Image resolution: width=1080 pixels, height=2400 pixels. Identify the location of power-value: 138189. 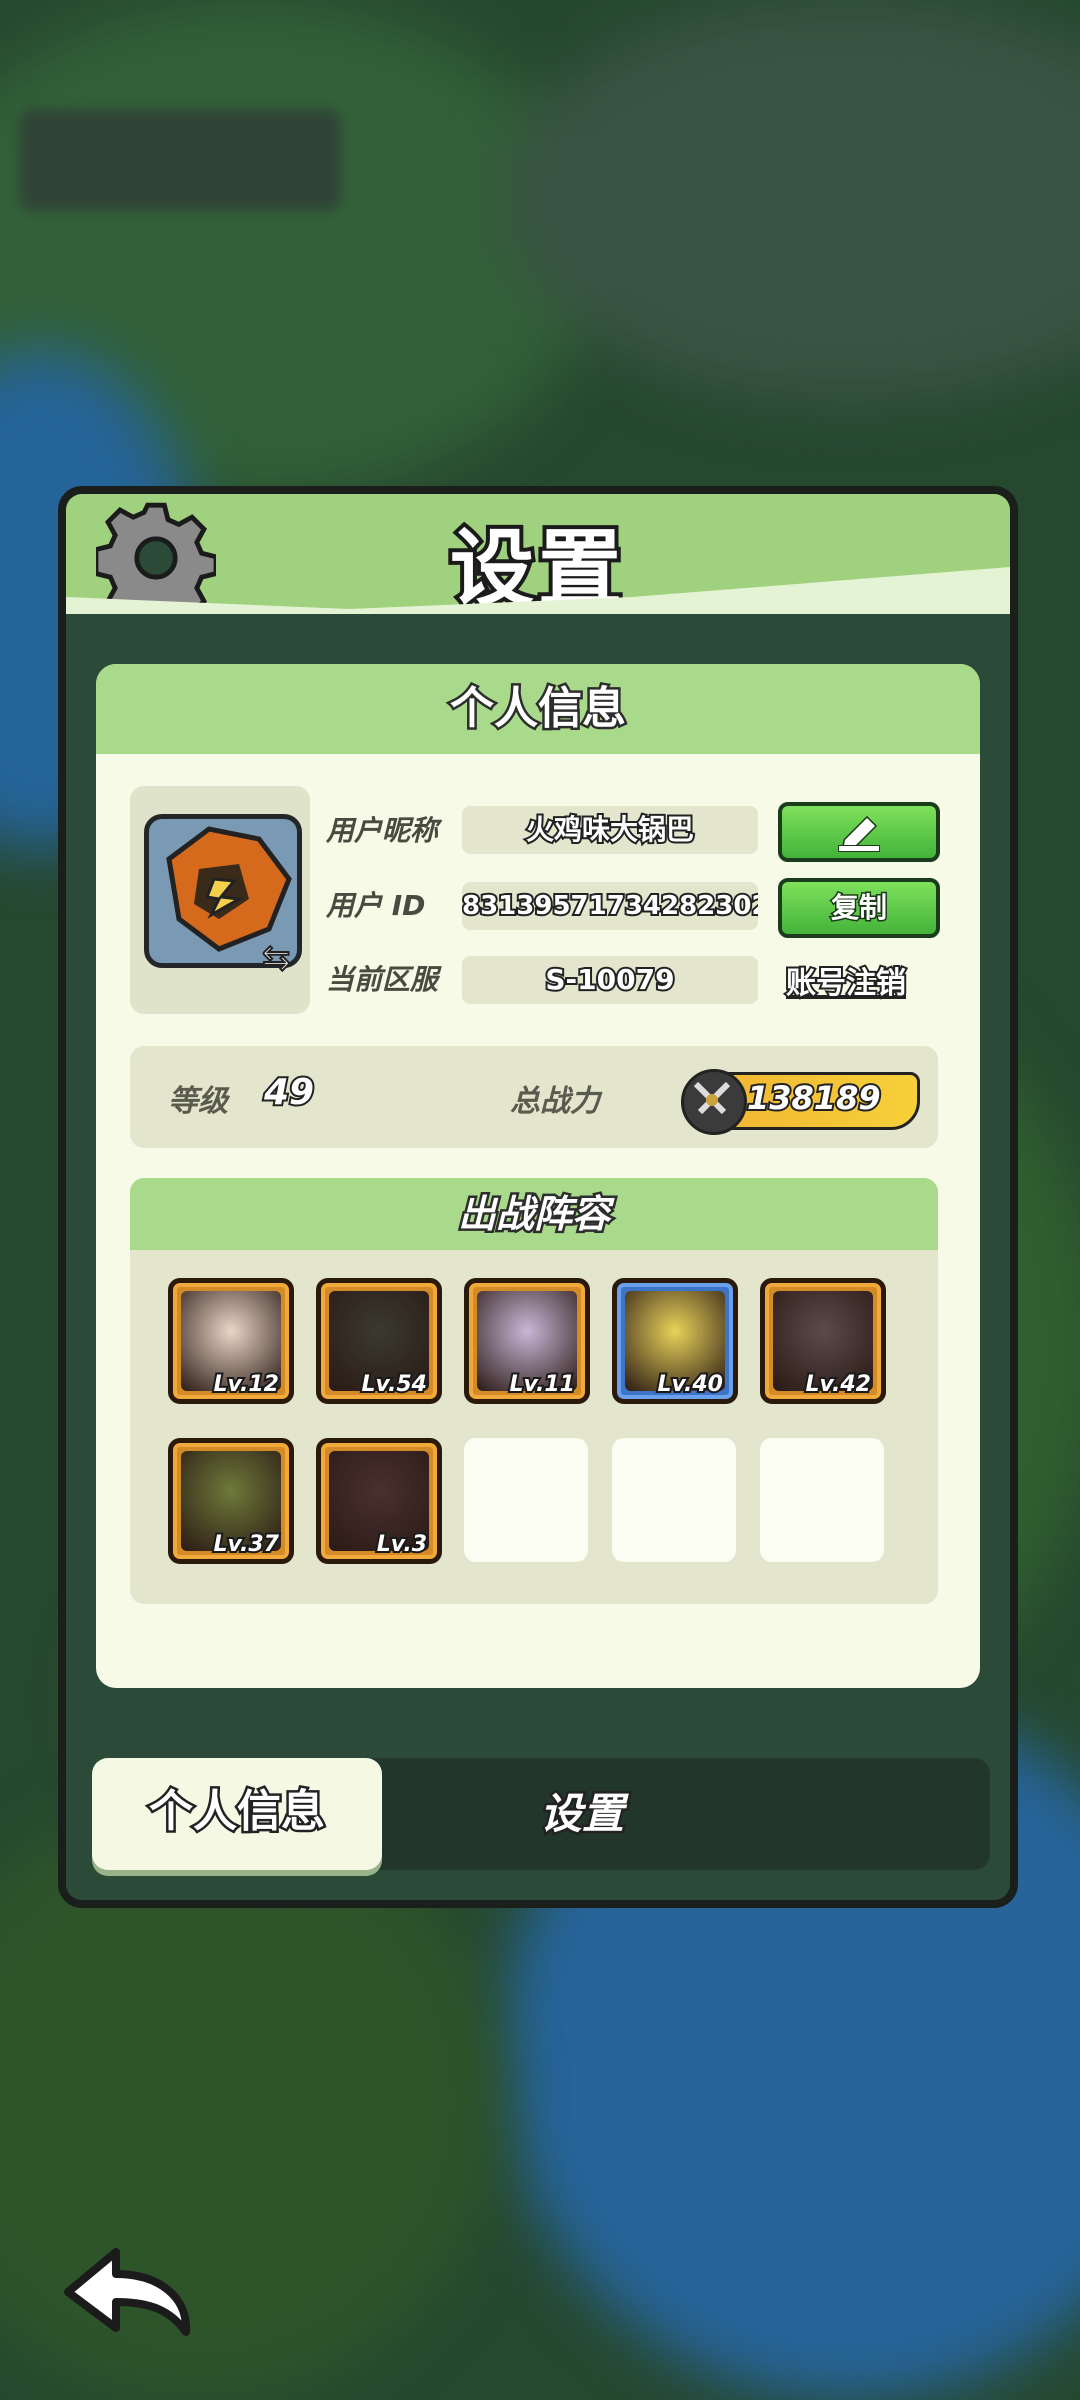
(814, 1098).